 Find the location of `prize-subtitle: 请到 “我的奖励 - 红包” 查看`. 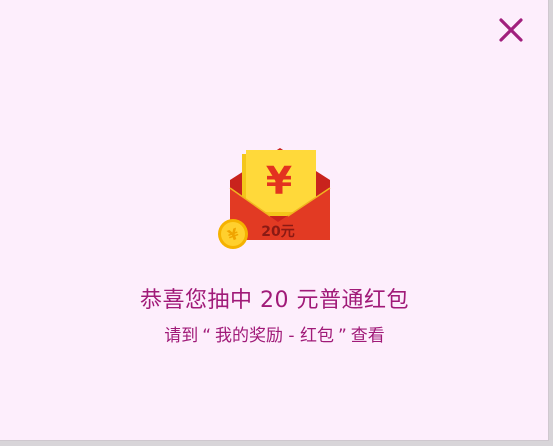

prize-subtitle: 请到 “我的奖励 - 红包” 查看 is located at coordinates (274, 336).